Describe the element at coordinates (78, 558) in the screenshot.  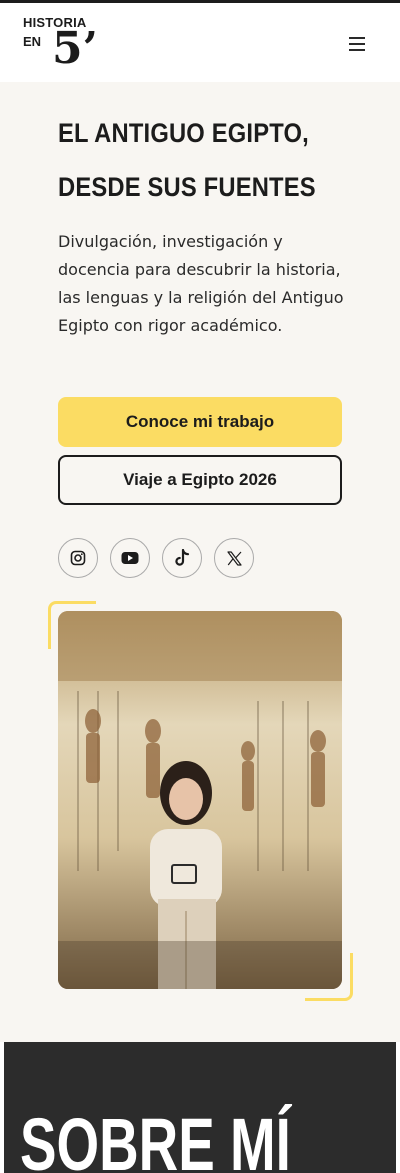
I see `instagram-icon` at that location.